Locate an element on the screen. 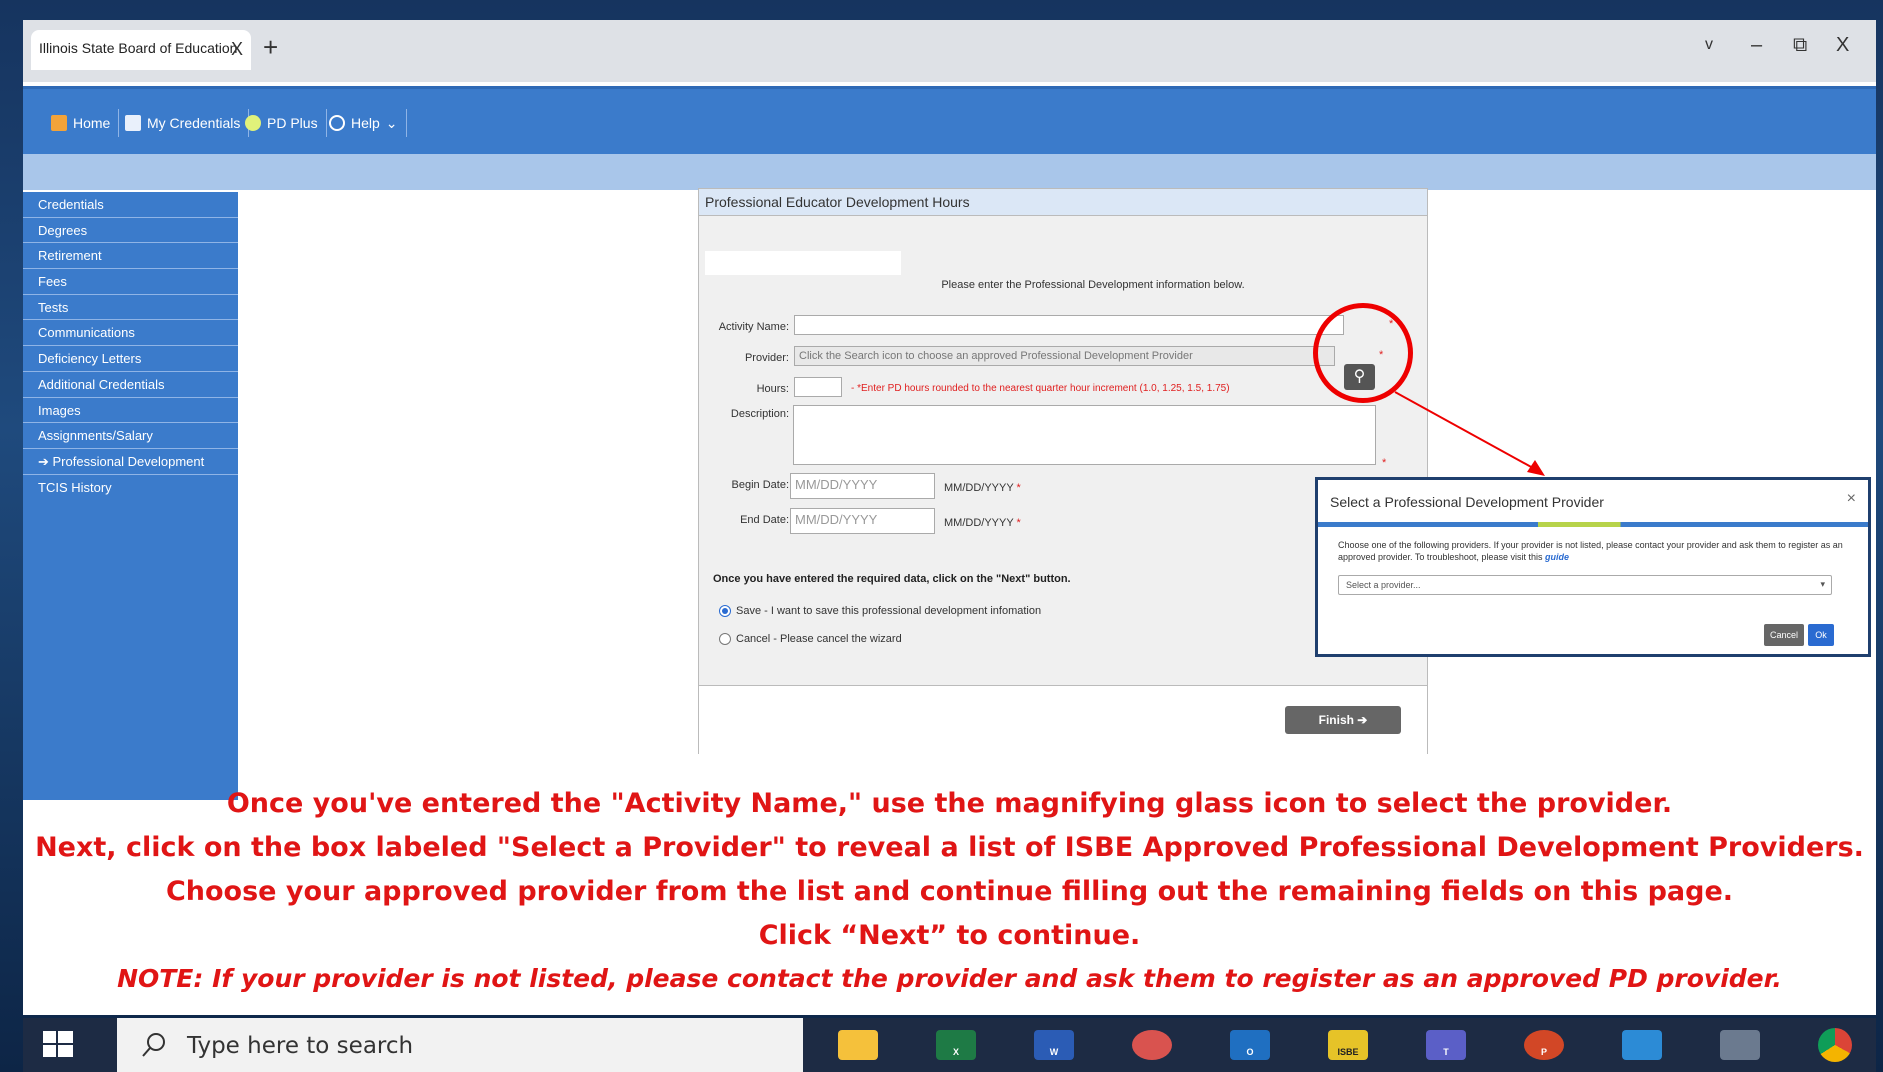  sidebar-item-credentials: Credentials is located at coordinates (130, 205).